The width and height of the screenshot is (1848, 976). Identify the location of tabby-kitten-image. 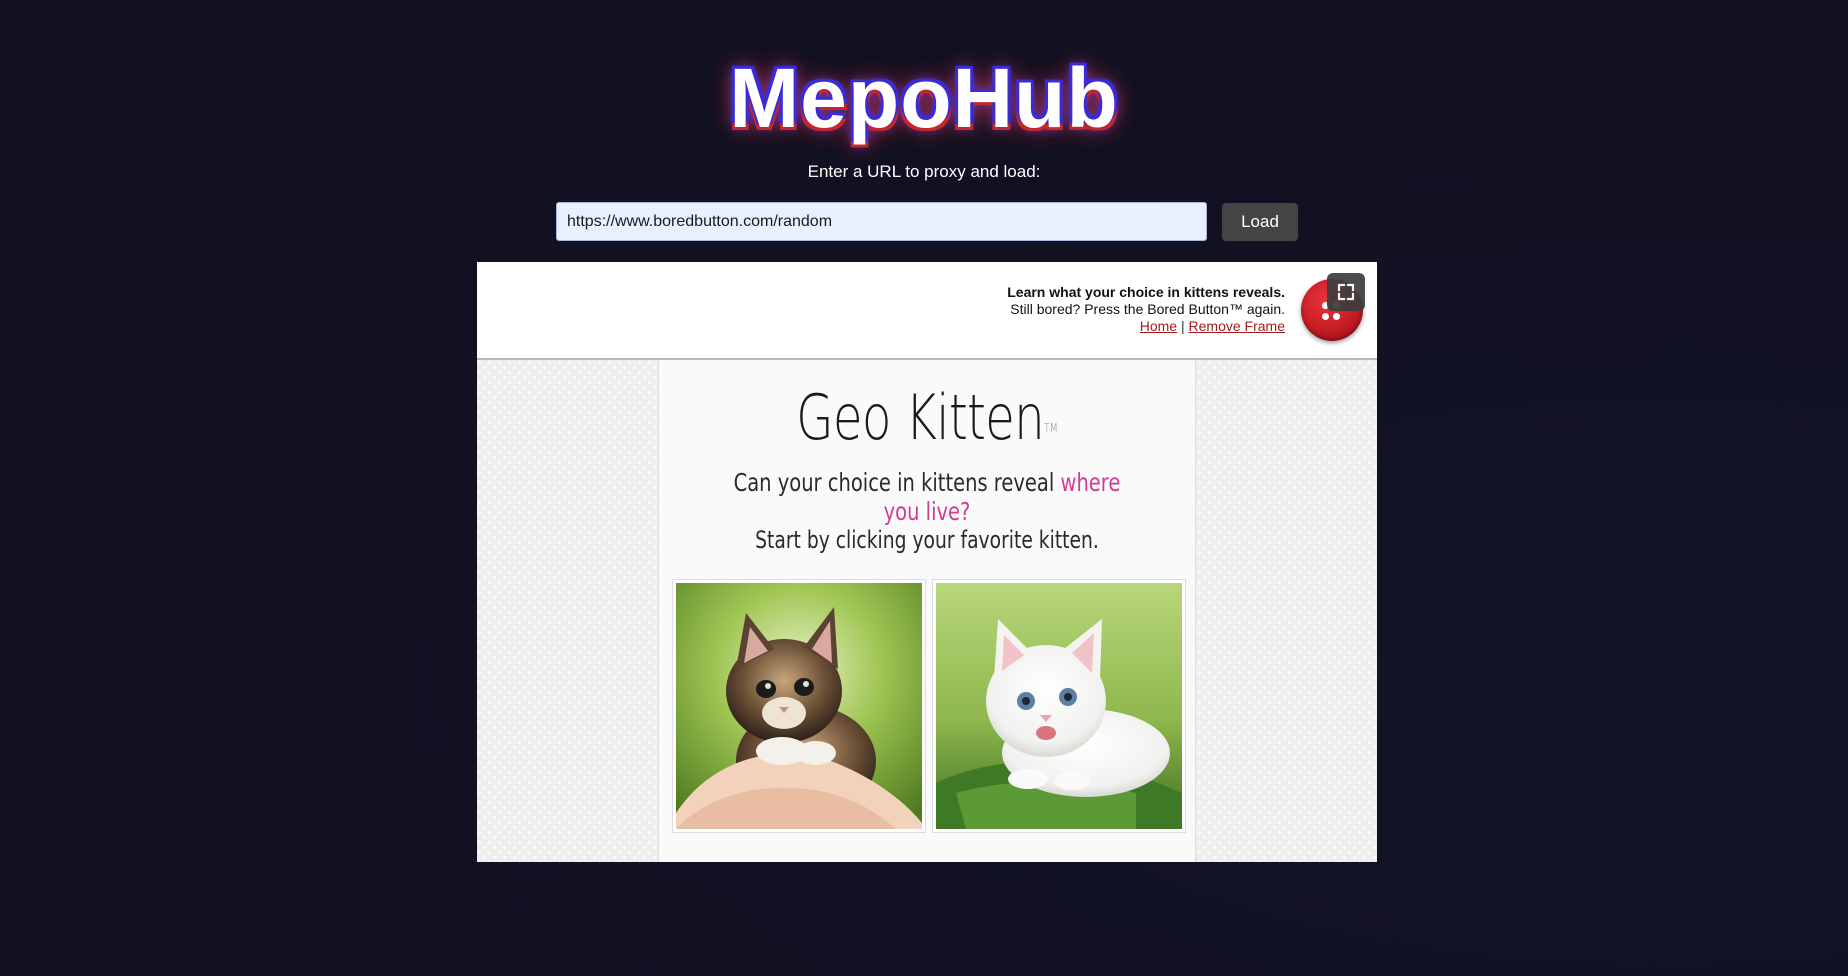
(799, 706).